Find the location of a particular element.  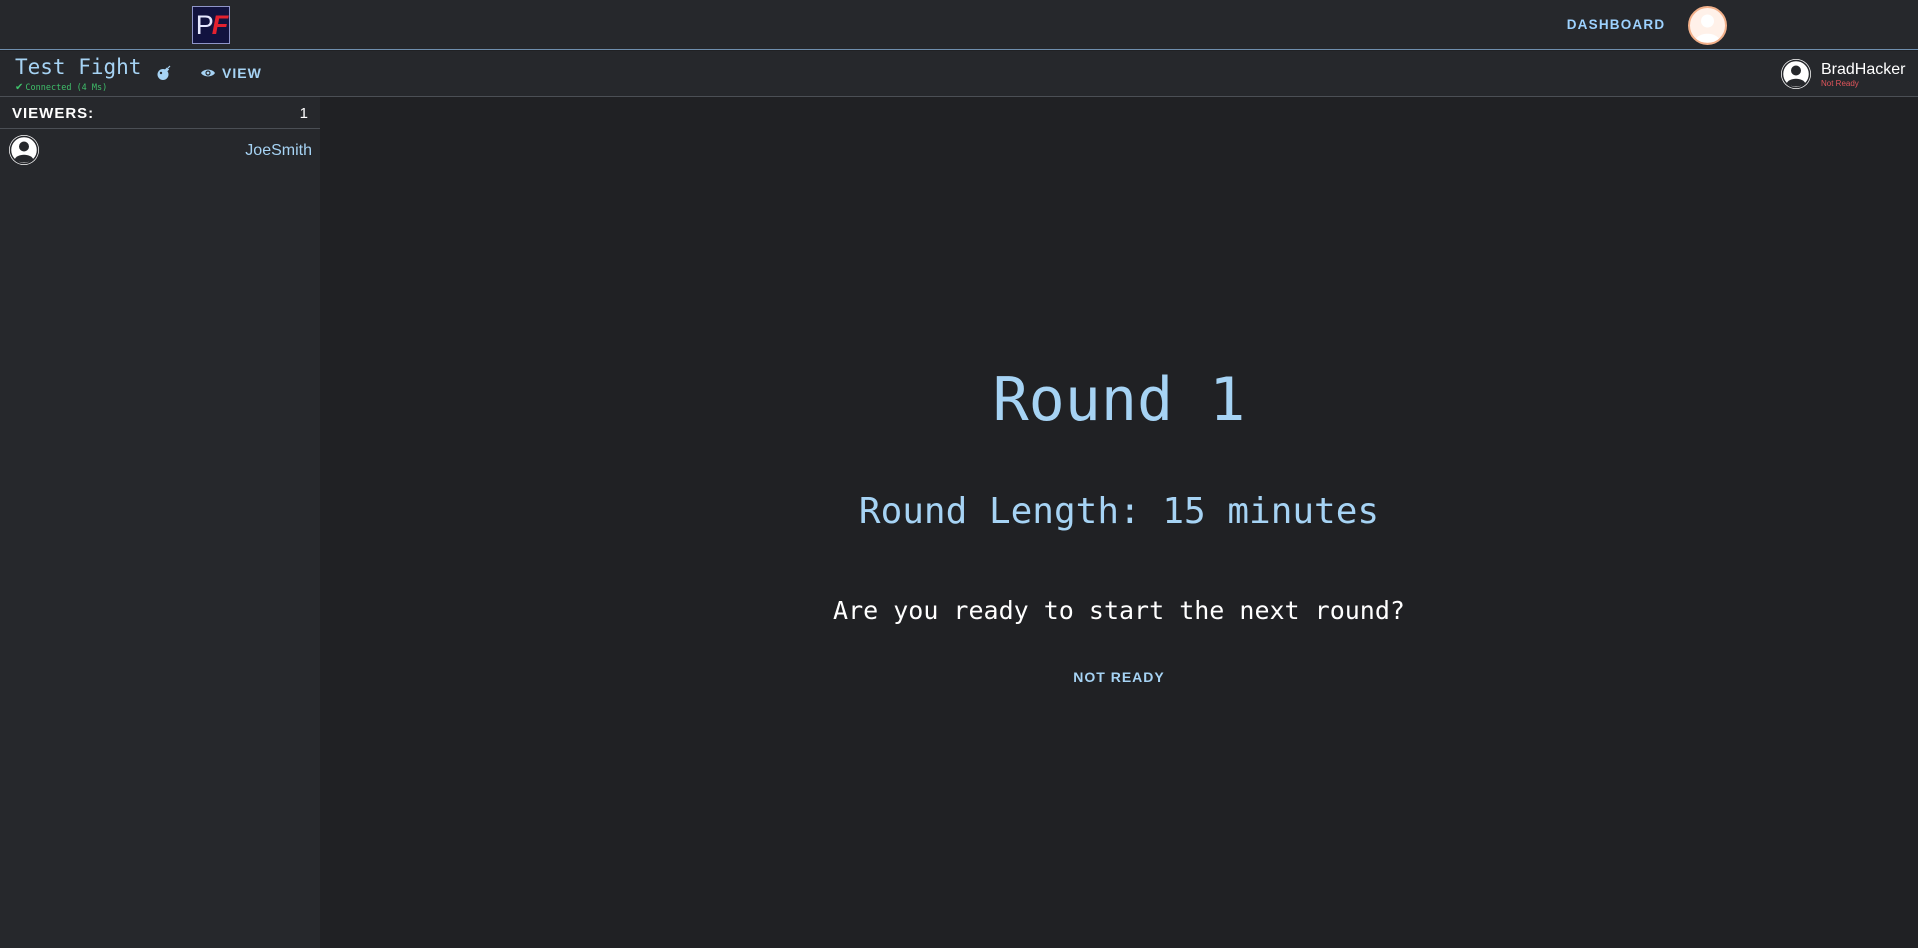

viewers-sidebar: VIEWERS: 1 JoeSmith is located at coordinates (160, 522).